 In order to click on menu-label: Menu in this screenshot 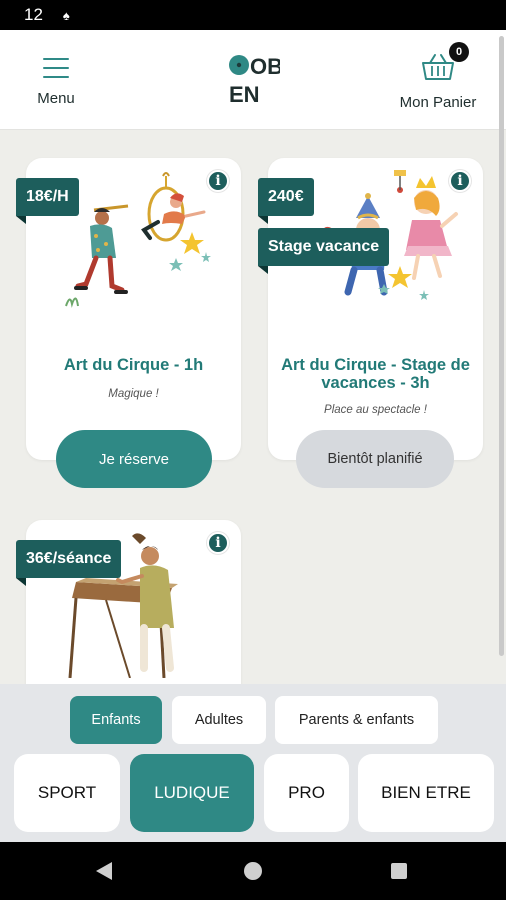, I will do `click(56, 98)`.